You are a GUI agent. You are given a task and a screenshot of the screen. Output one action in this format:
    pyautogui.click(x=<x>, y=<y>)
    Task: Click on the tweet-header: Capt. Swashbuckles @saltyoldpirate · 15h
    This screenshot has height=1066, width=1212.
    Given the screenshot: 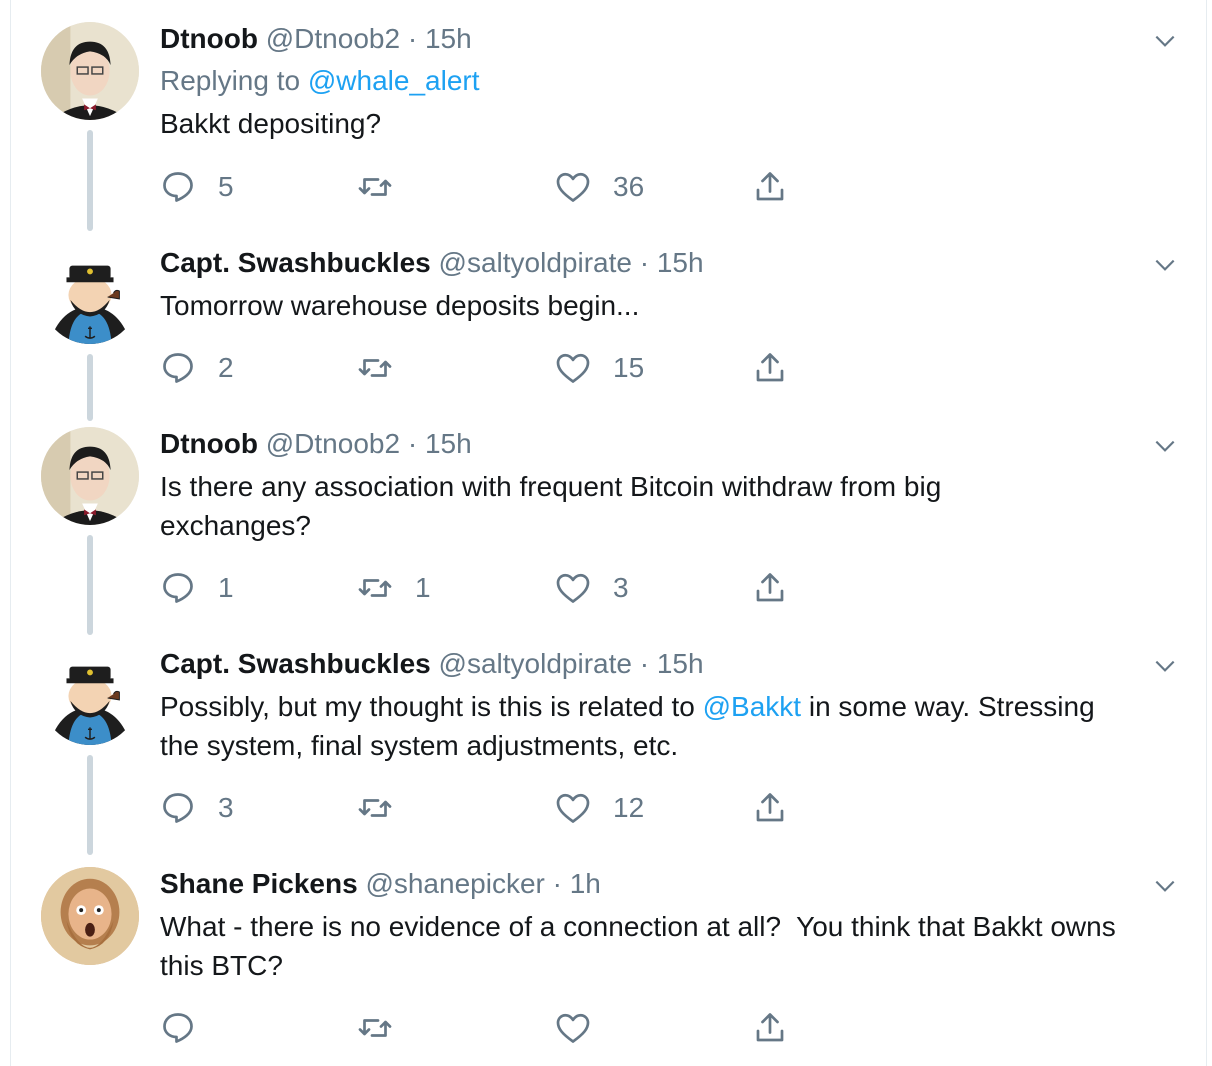 What is the action you would take?
    pyautogui.click(x=669, y=664)
    